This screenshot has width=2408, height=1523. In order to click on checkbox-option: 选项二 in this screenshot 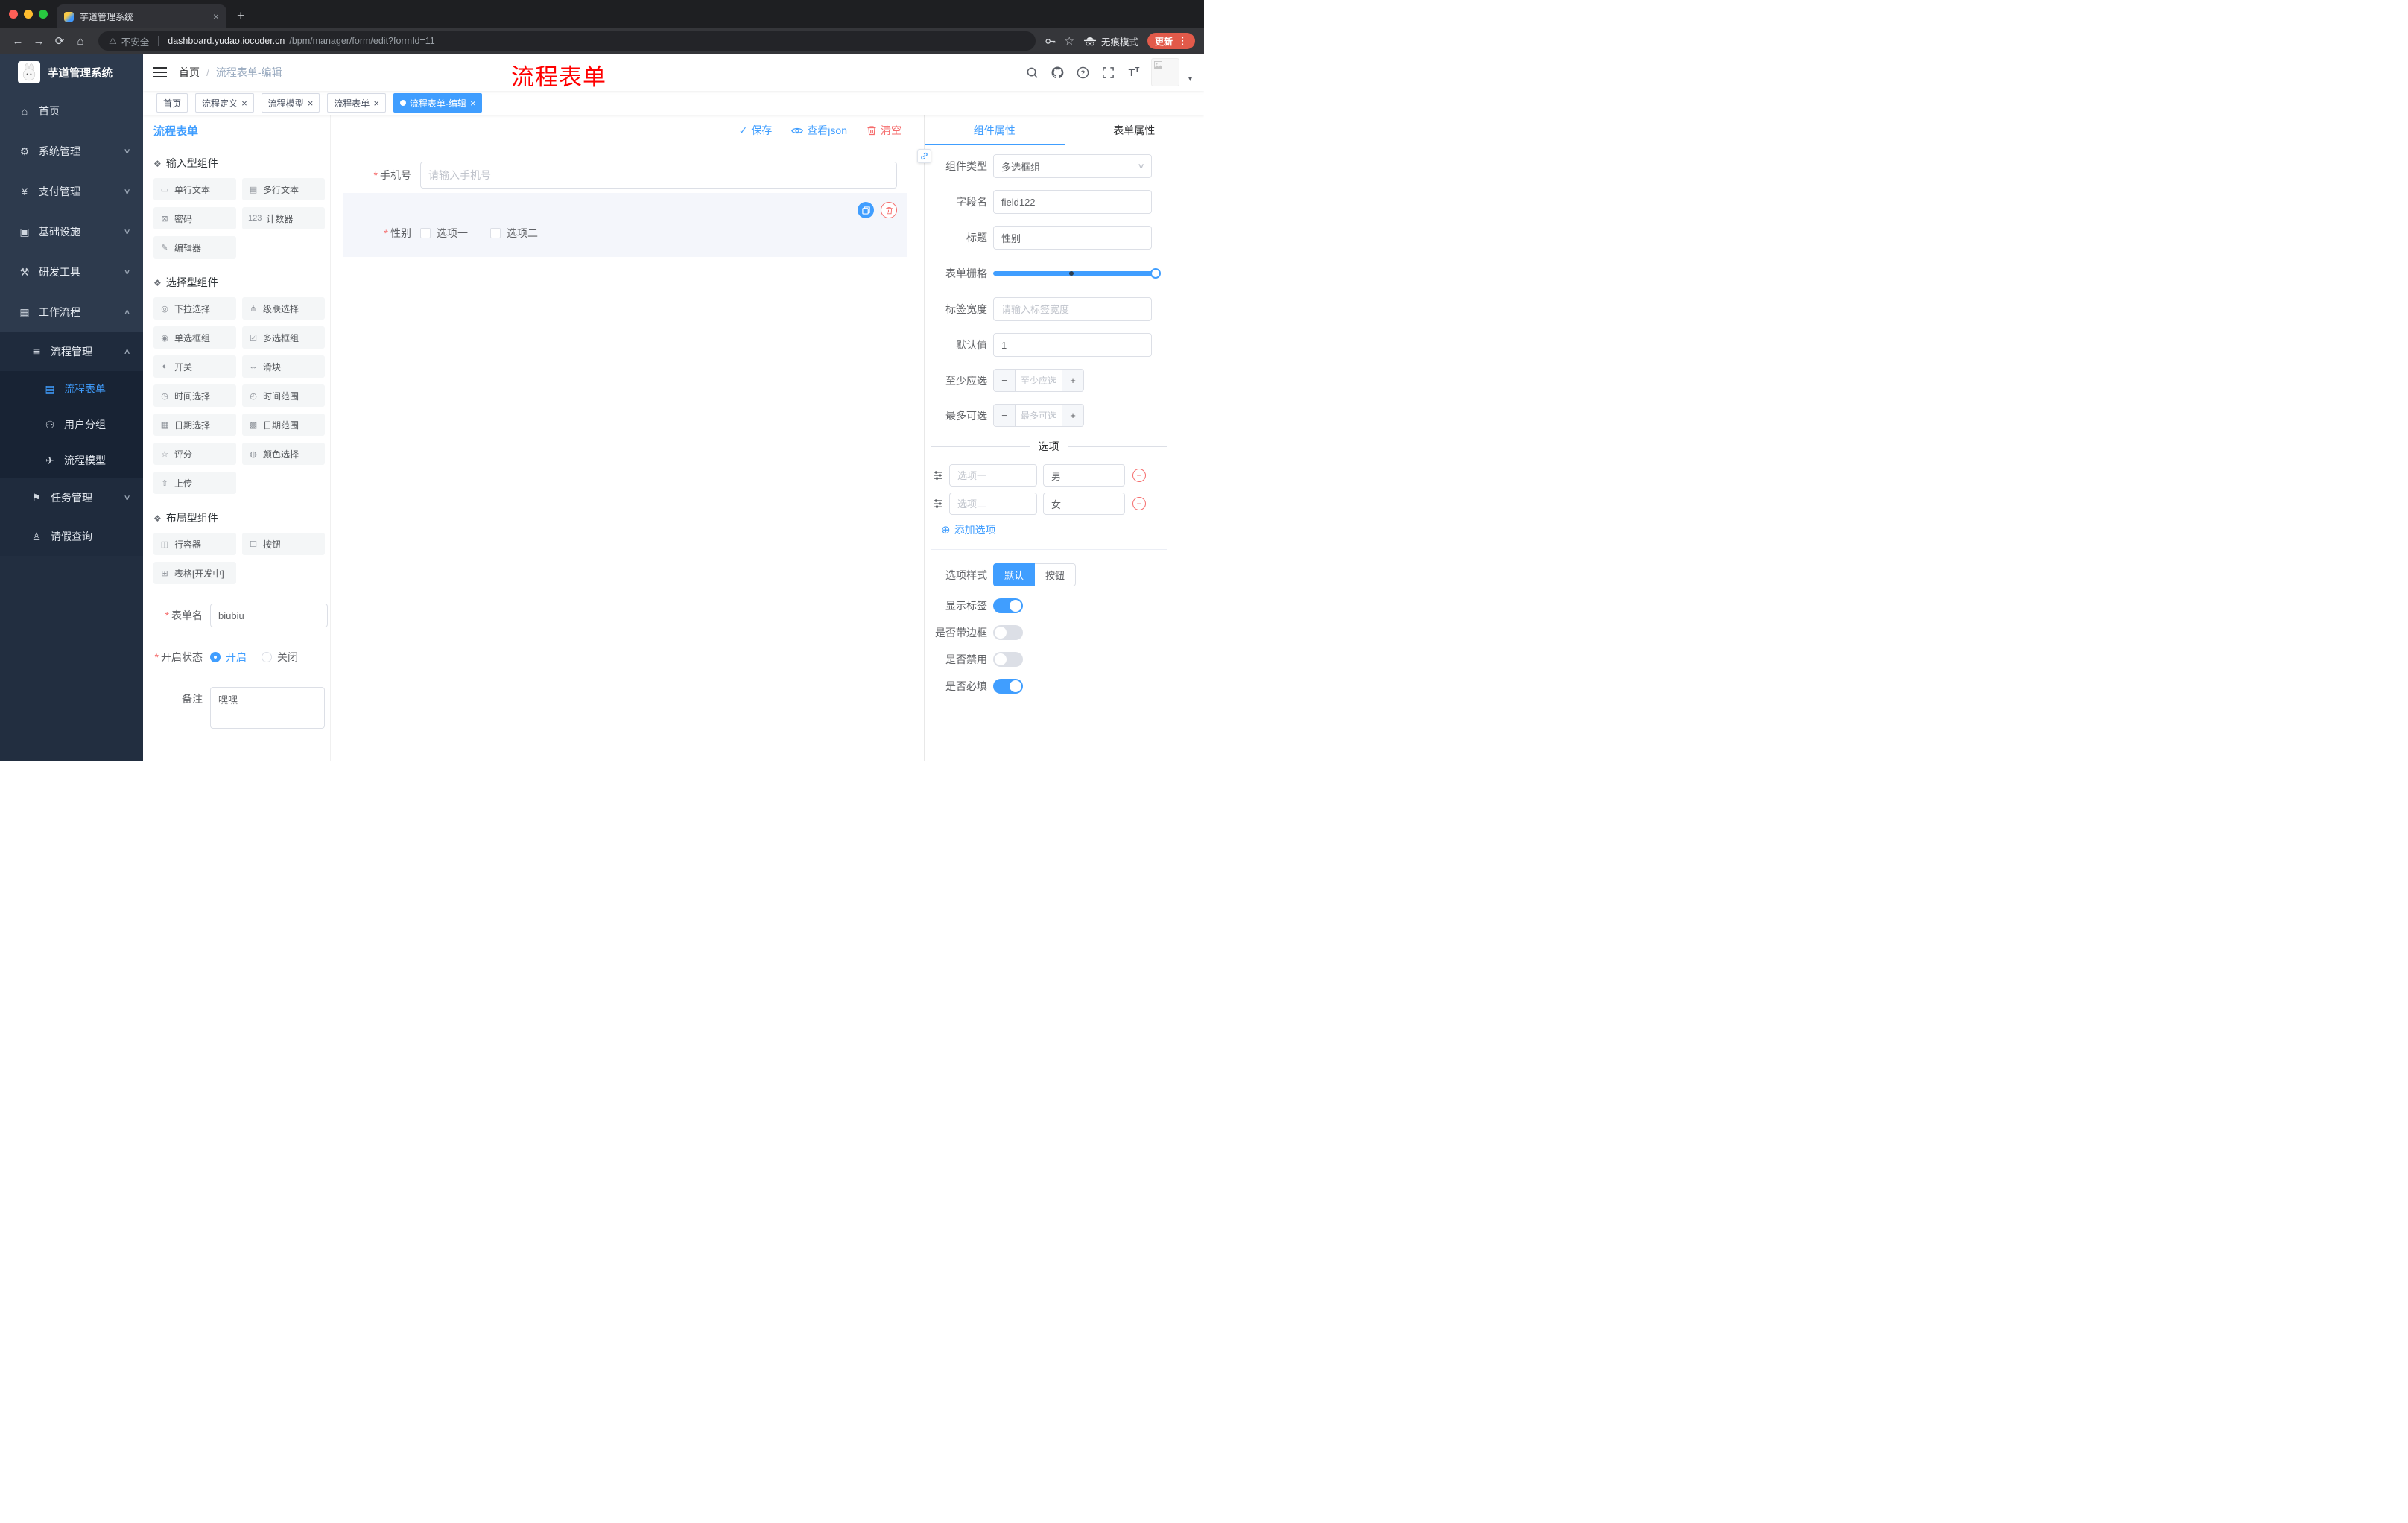, I will do `click(514, 234)`.